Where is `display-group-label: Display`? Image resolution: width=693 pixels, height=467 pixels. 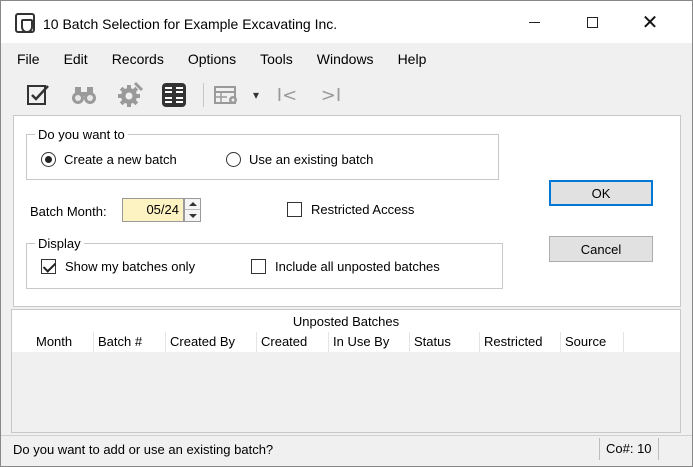
display-group-label: Display is located at coordinates (59, 243).